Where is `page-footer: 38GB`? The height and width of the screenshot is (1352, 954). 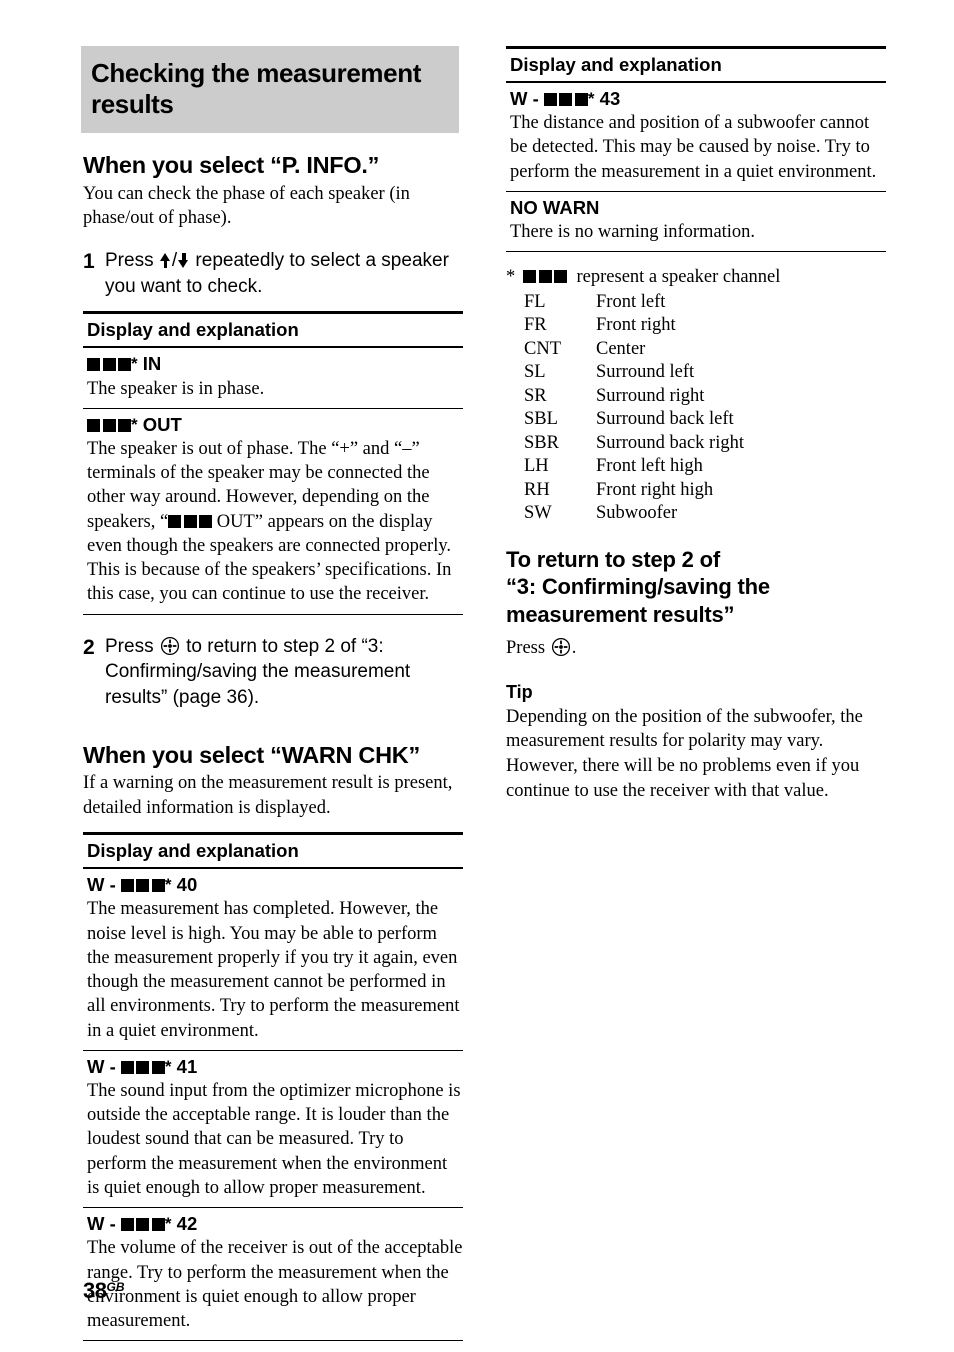 page-footer: 38GB is located at coordinates (103, 1291).